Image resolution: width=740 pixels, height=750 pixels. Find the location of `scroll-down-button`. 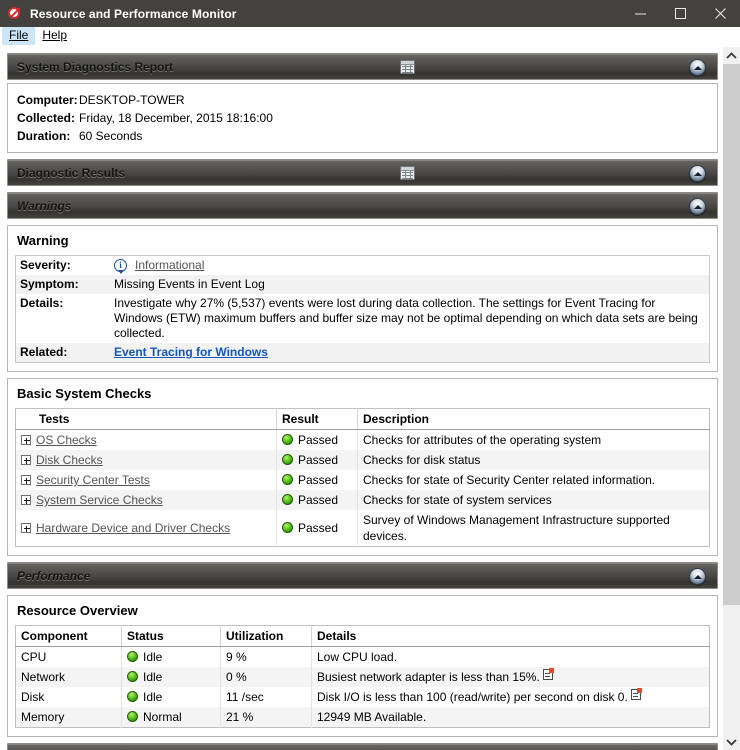

scroll-down-button is located at coordinates (731, 741).